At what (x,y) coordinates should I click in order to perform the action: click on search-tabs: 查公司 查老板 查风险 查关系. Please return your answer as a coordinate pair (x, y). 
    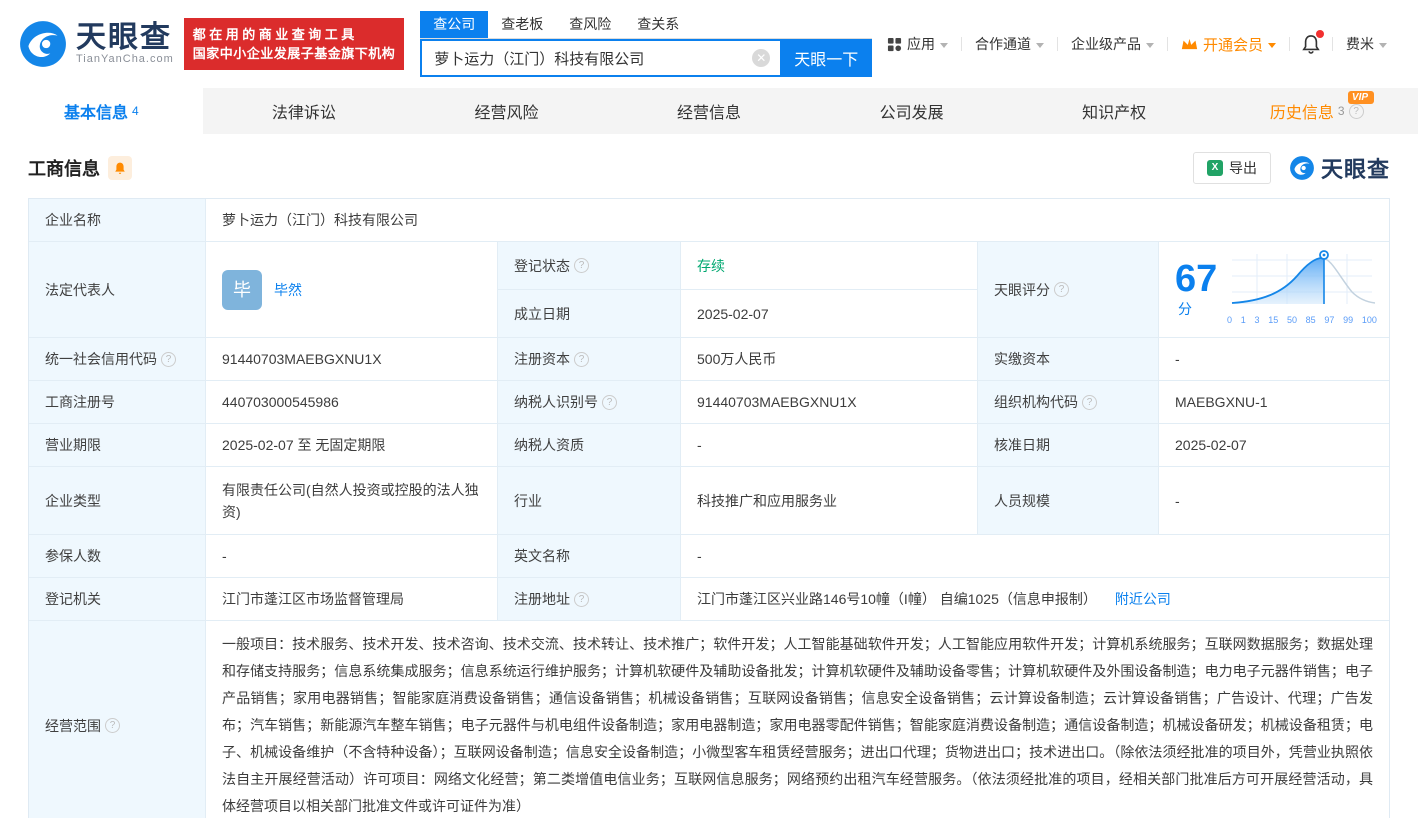
    Looking at the image, I should click on (646, 25).